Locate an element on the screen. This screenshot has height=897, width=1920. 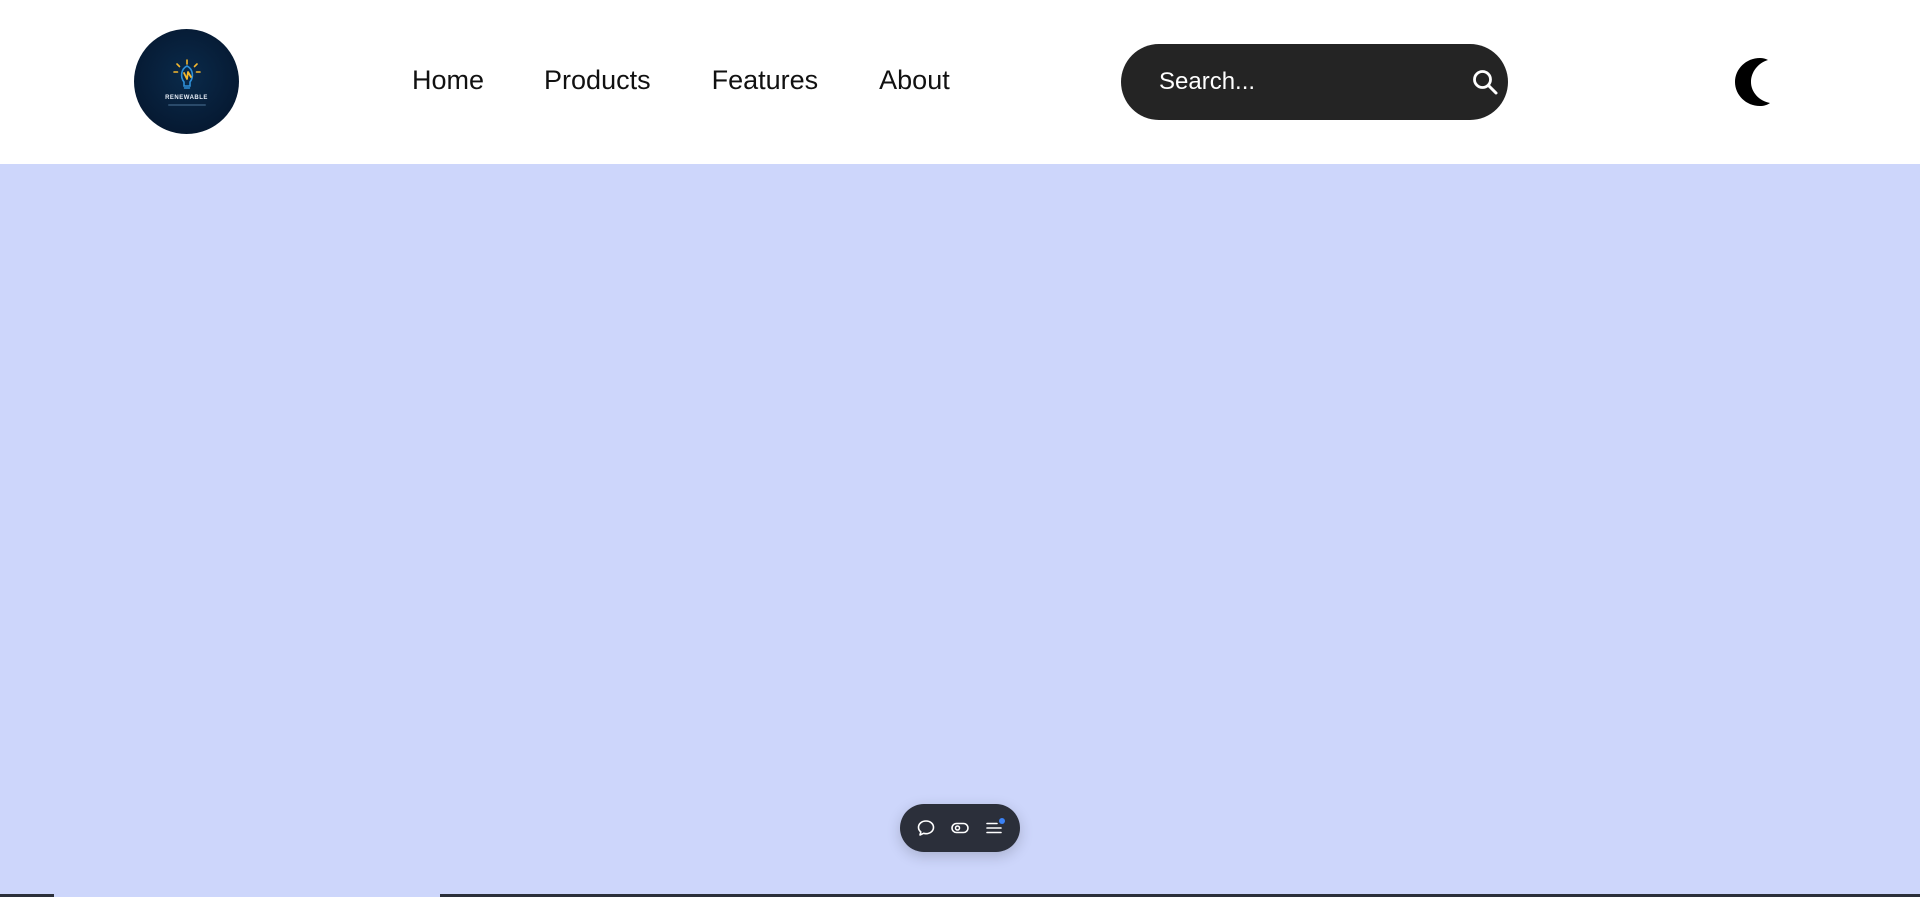
lightbulb-leaf-icon is located at coordinates (186, 74).